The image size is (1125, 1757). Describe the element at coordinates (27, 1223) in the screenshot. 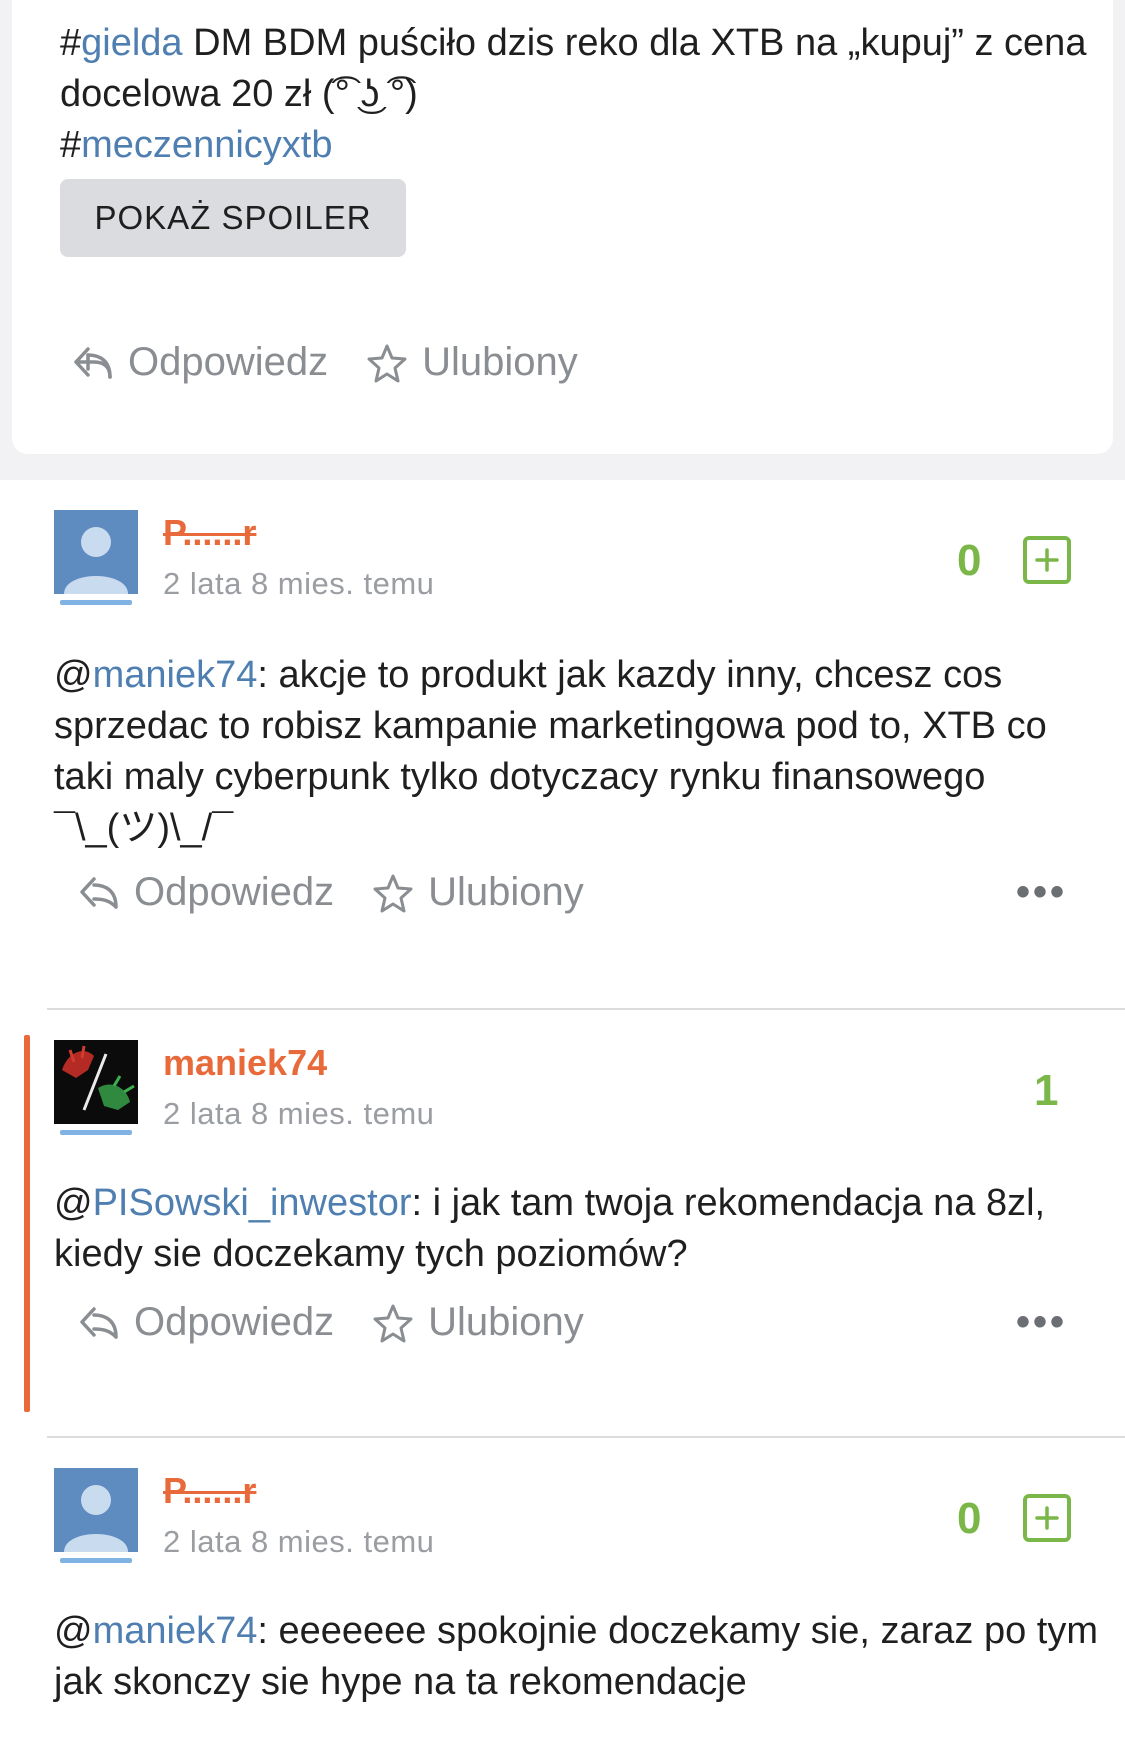

I see `reply-indicator-bar` at that location.